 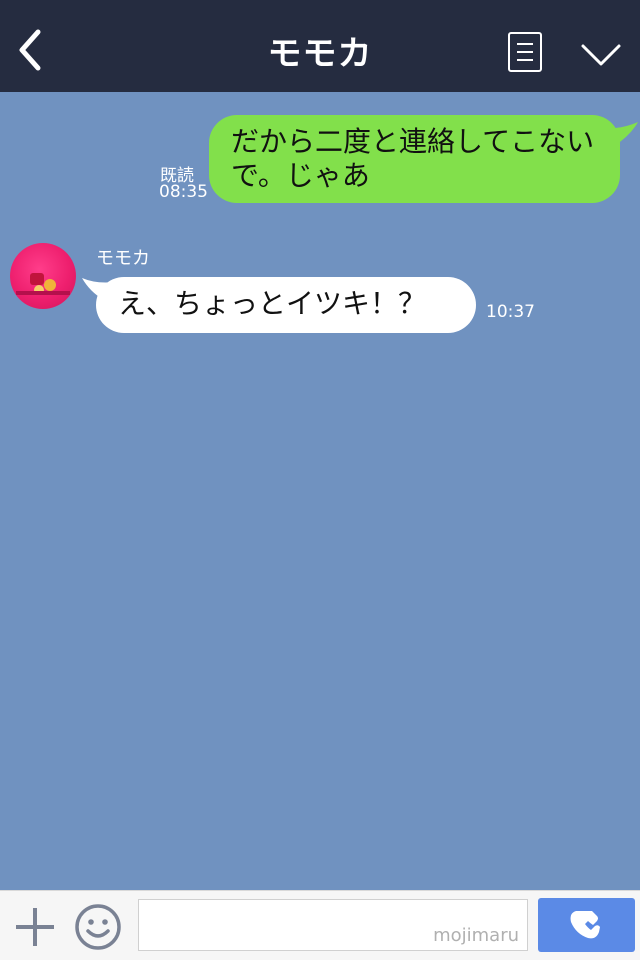 What do you see at coordinates (43, 276) in the screenshot?
I see `avatar` at bounding box center [43, 276].